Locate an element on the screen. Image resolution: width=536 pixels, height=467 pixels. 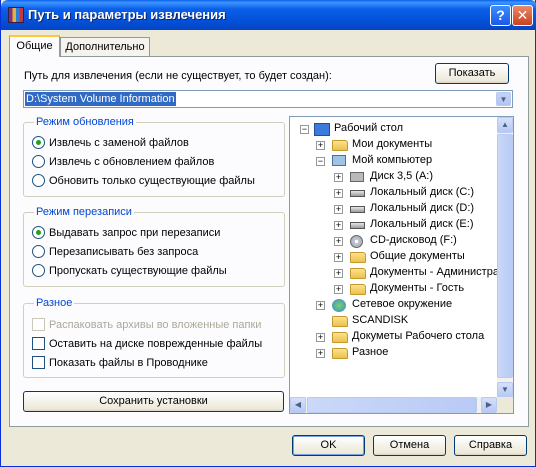
chevron-down-icon: ▼ is located at coordinates (503, 99).